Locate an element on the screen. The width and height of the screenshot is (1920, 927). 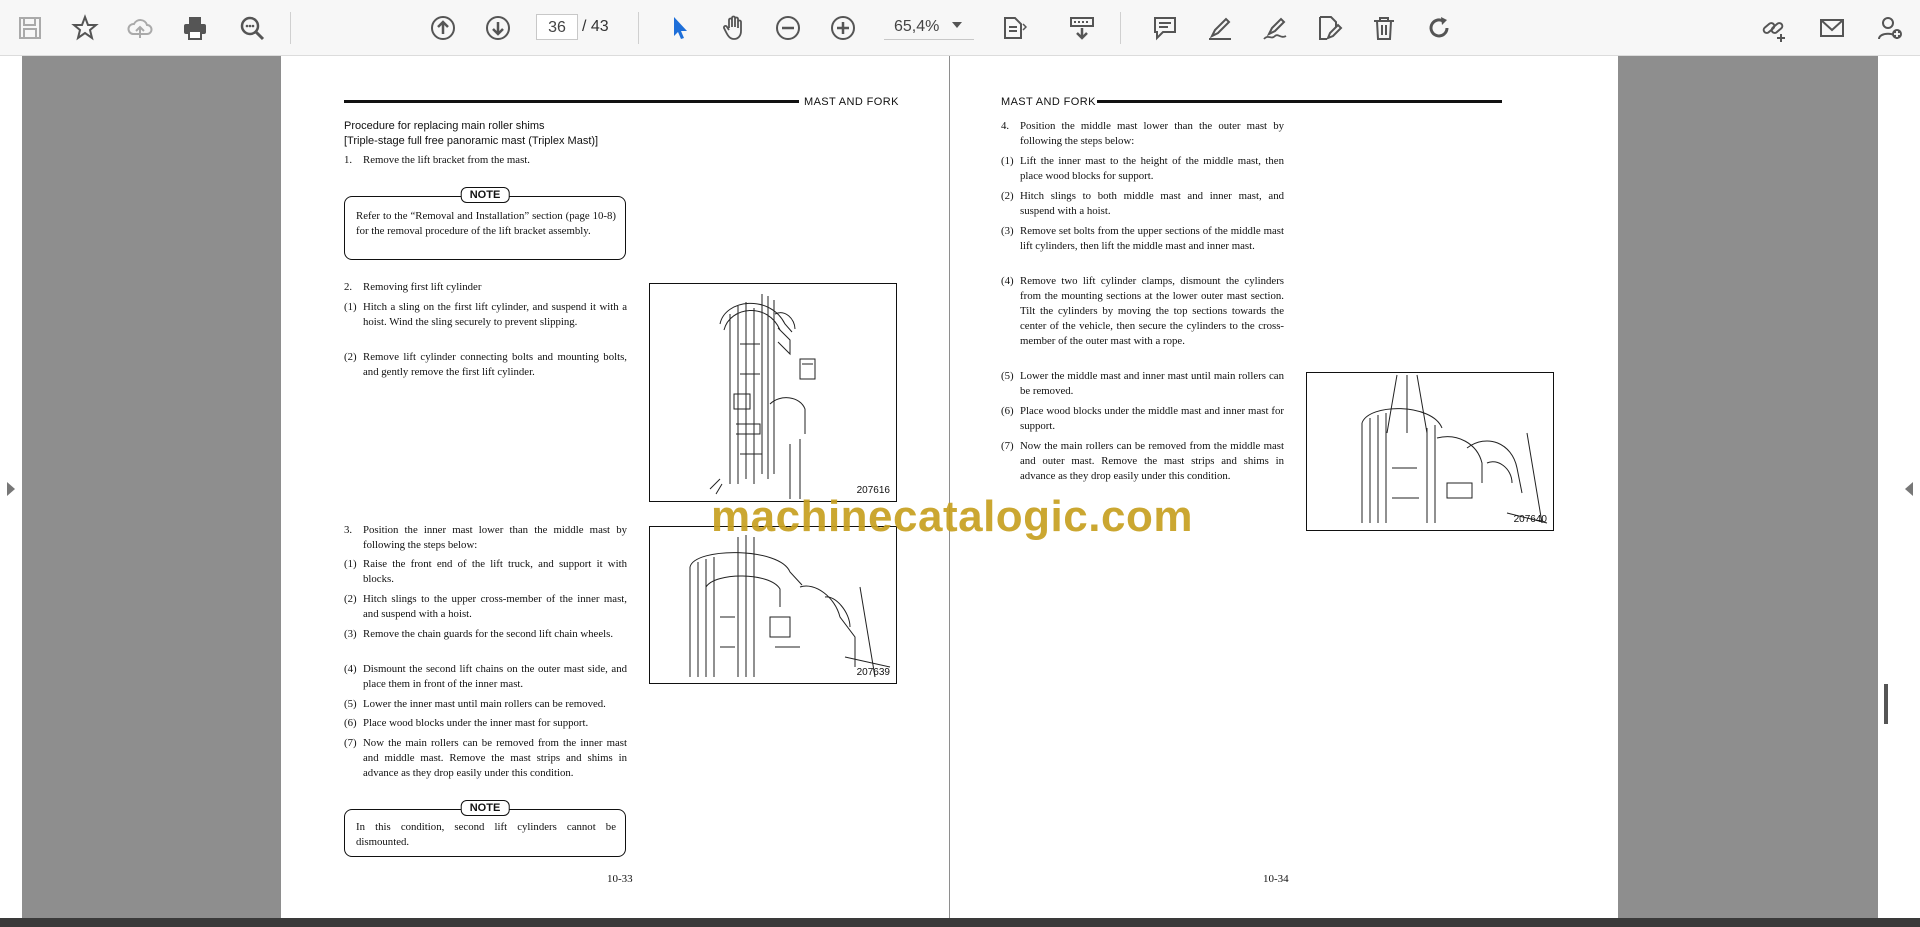
page-footer: 10-34 is located at coordinates (1276, 879).